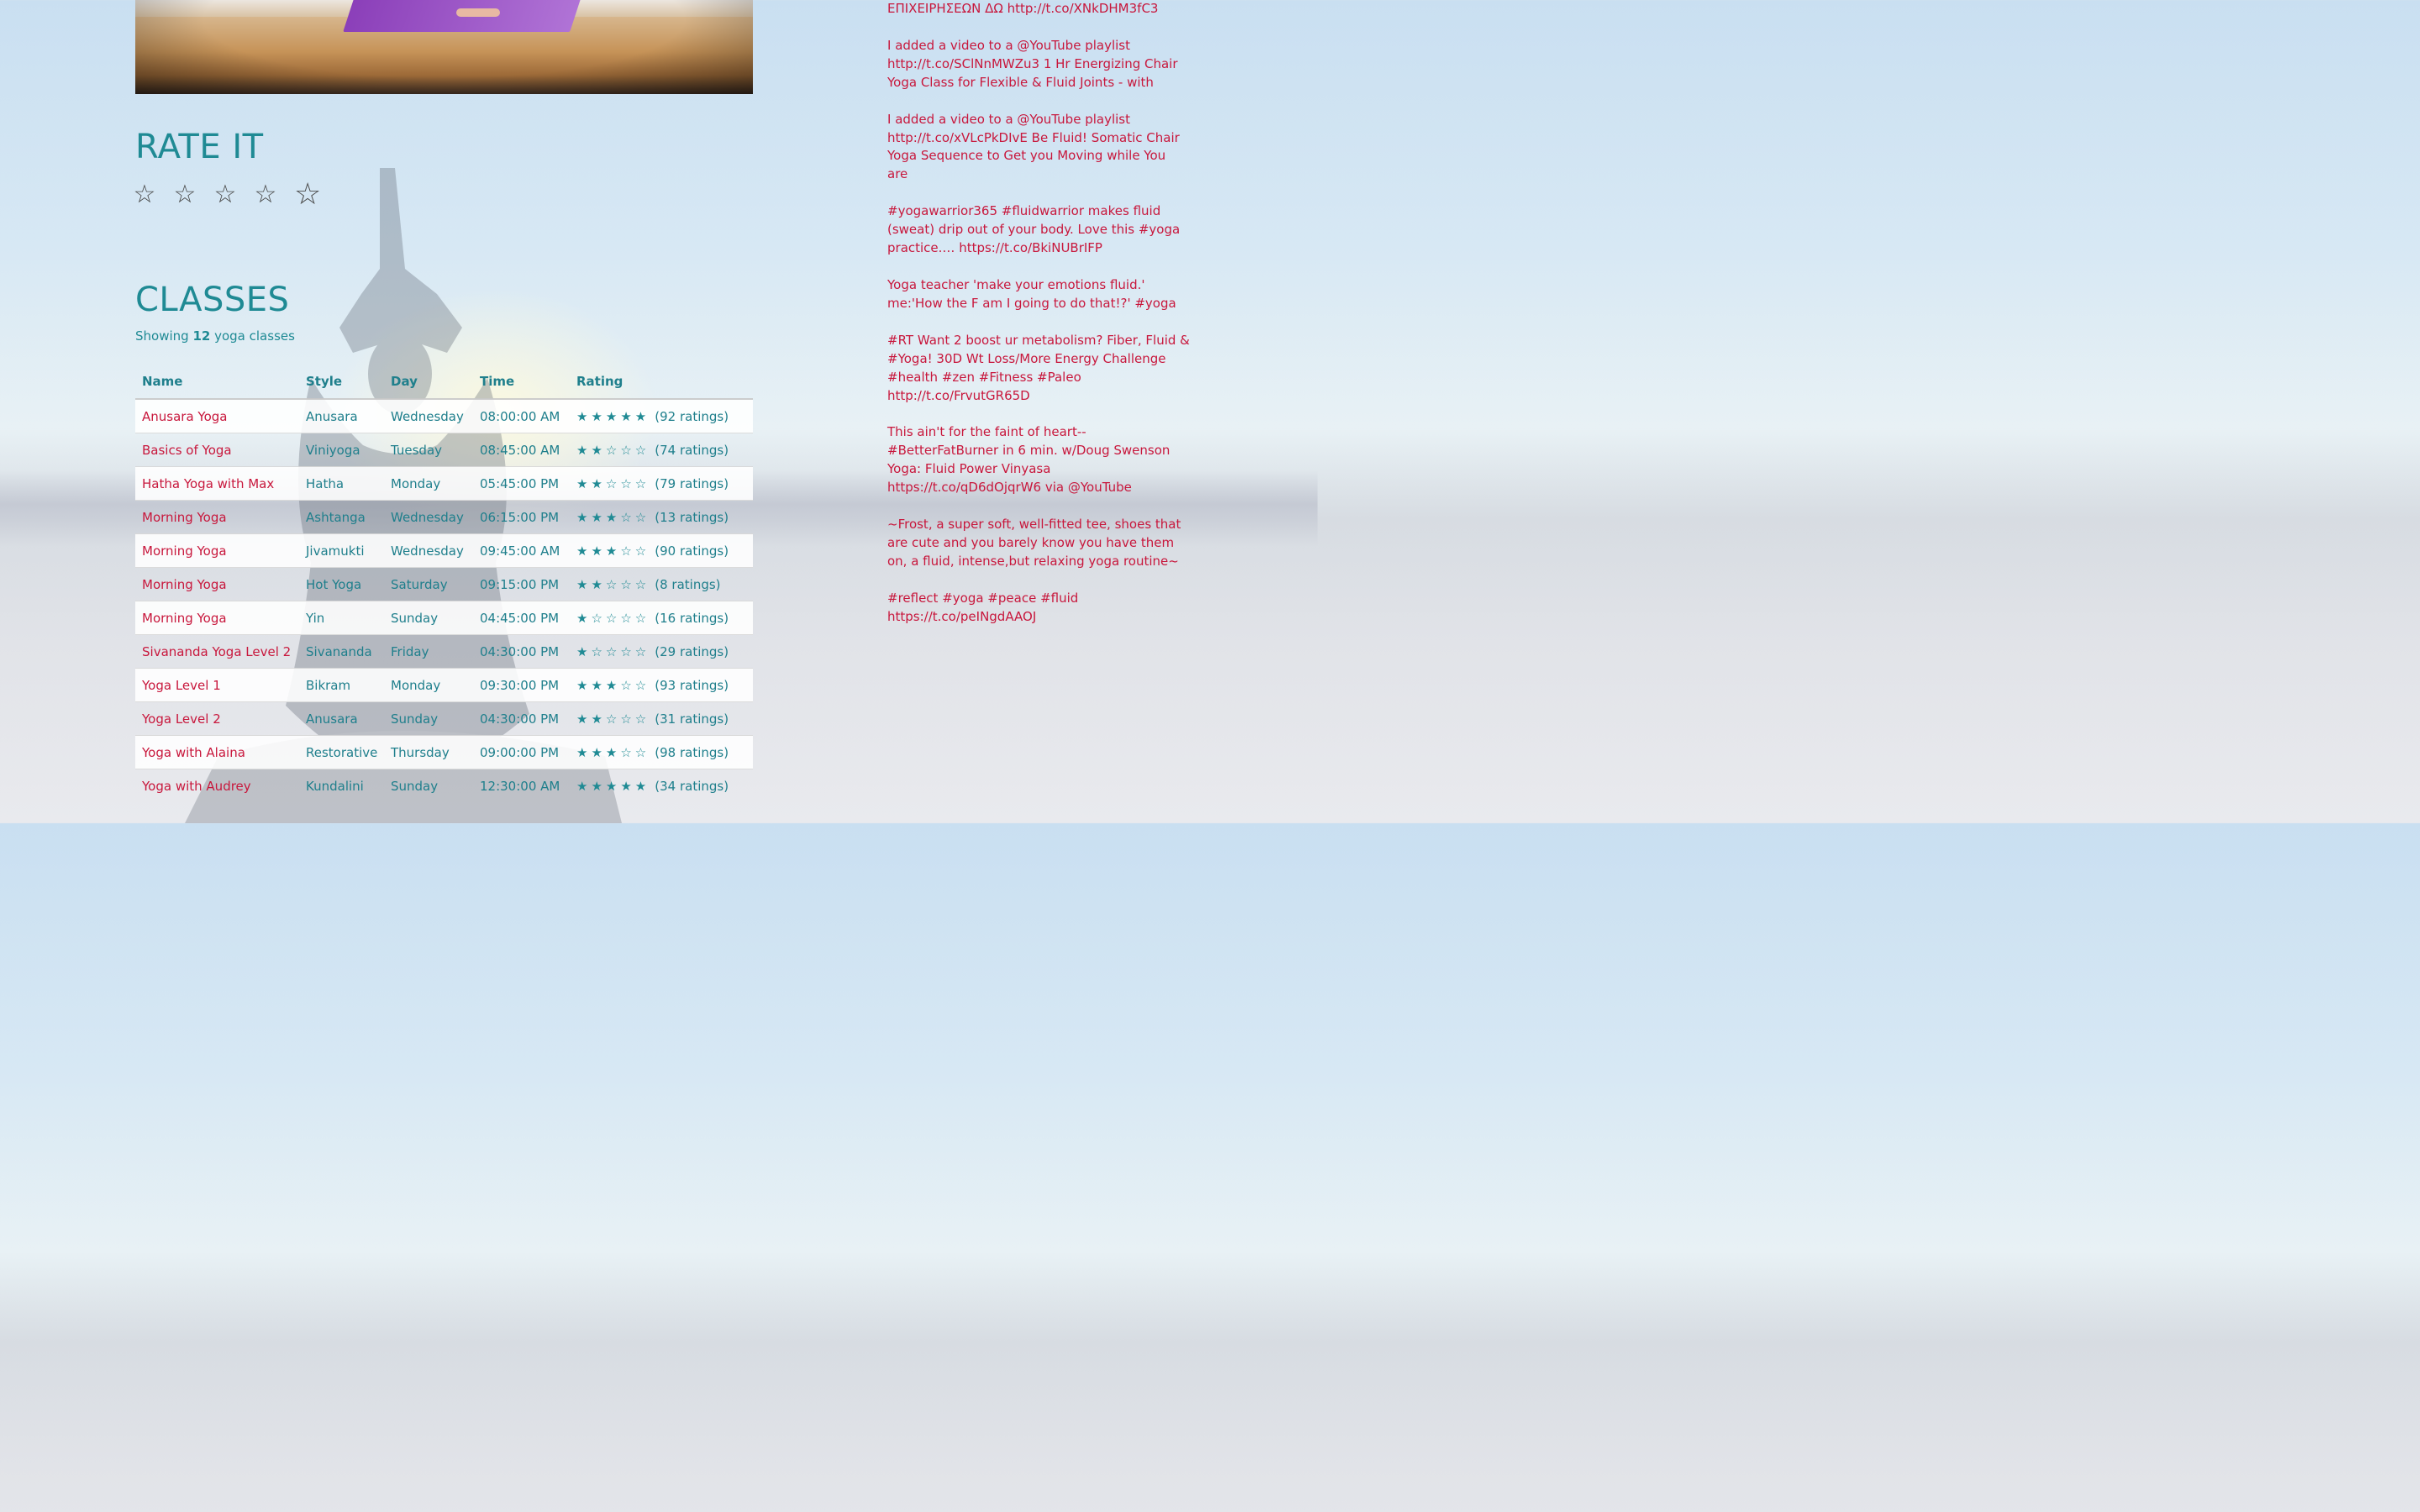 Image resolution: width=2420 pixels, height=1512 pixels. I want to click on class-rating: ★★★★★ (92 ratings), so click(661, 415).